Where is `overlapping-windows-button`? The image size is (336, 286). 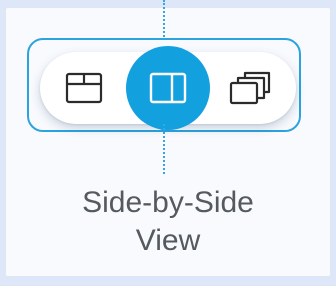 overlapping-windows-button is located at coordinates (250, 88).